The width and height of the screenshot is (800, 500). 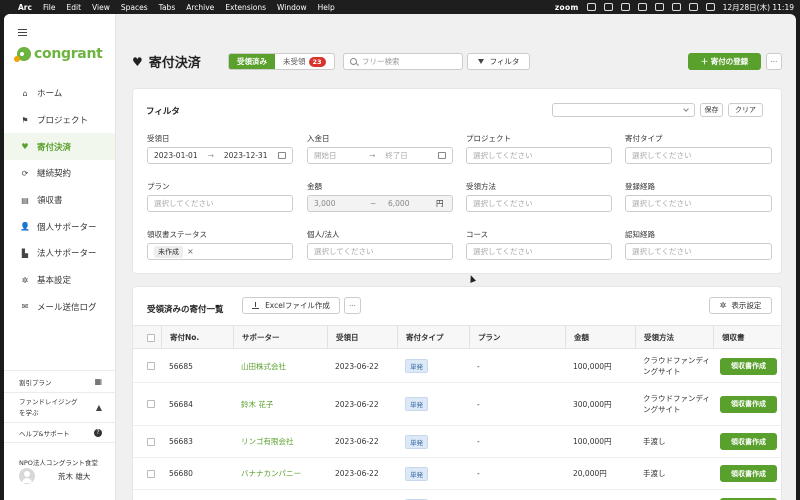 What do you see at coordinates (59, 253) in the screenshot?
I see `sidebar-item: ▙ 法人サポーター` at bounding box center [59, 253].